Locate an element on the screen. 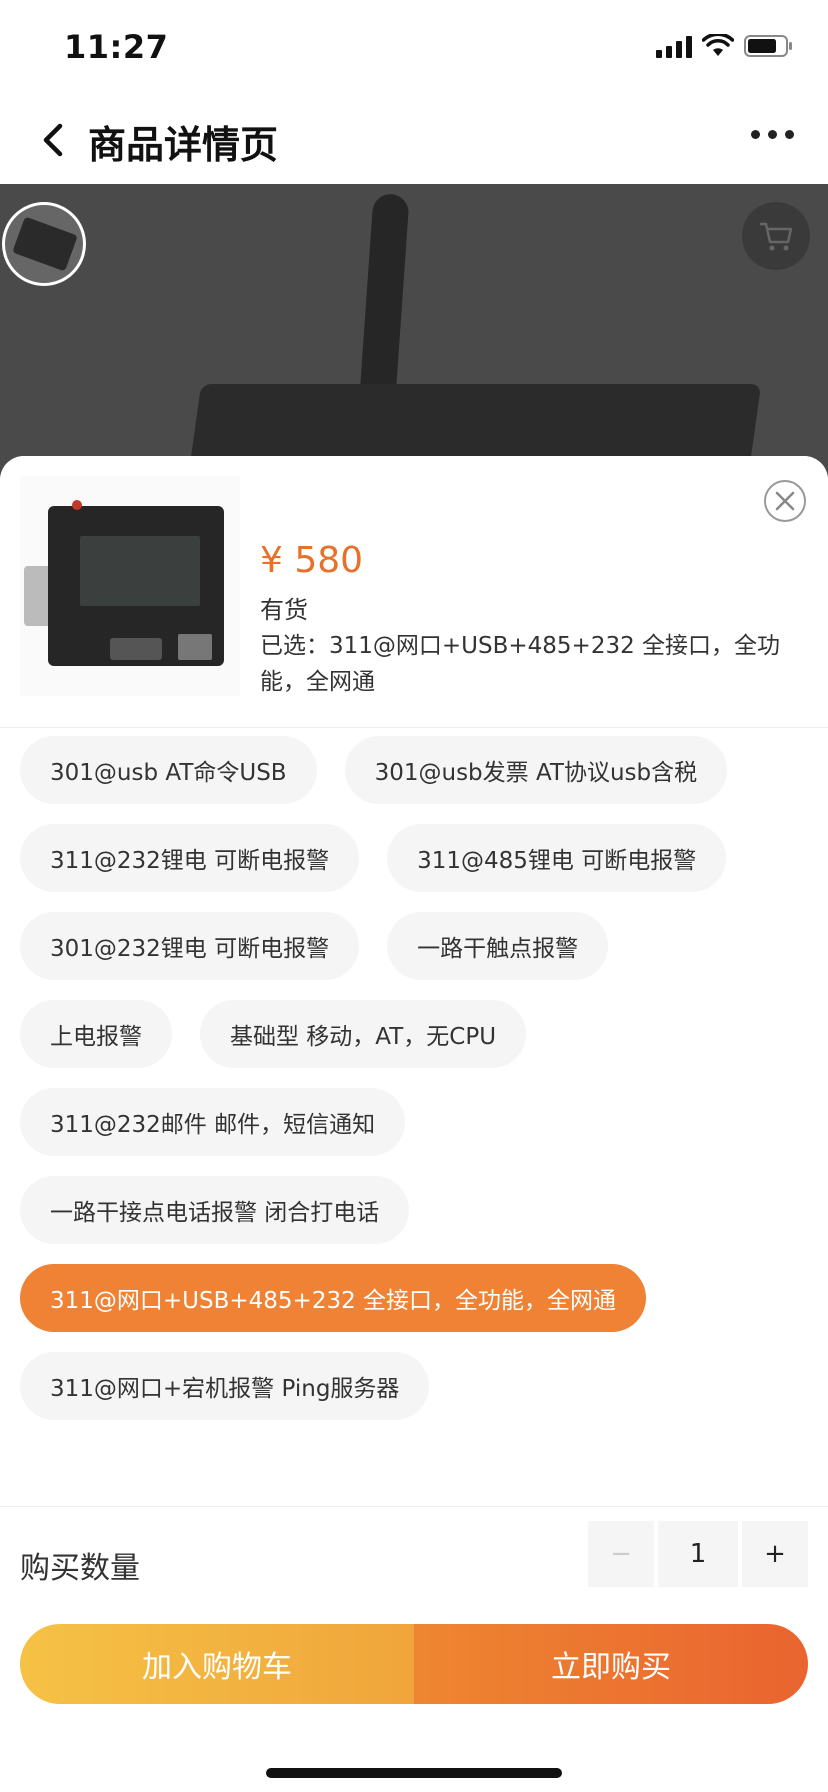 The height and width of the screenshot is (1792, 828). option-chip: 上电报警 is located at coordinates (96, 1034).